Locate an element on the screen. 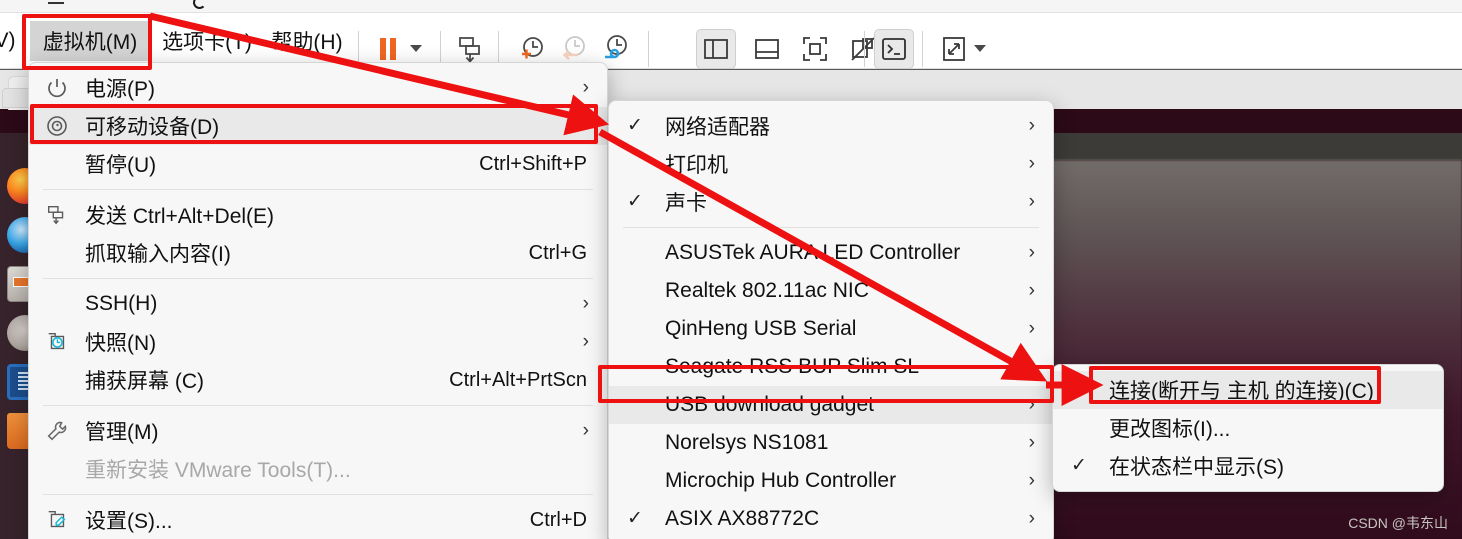  device-item-usb-download-gadget: USB download gadget › is located at coordinates (831, 405).